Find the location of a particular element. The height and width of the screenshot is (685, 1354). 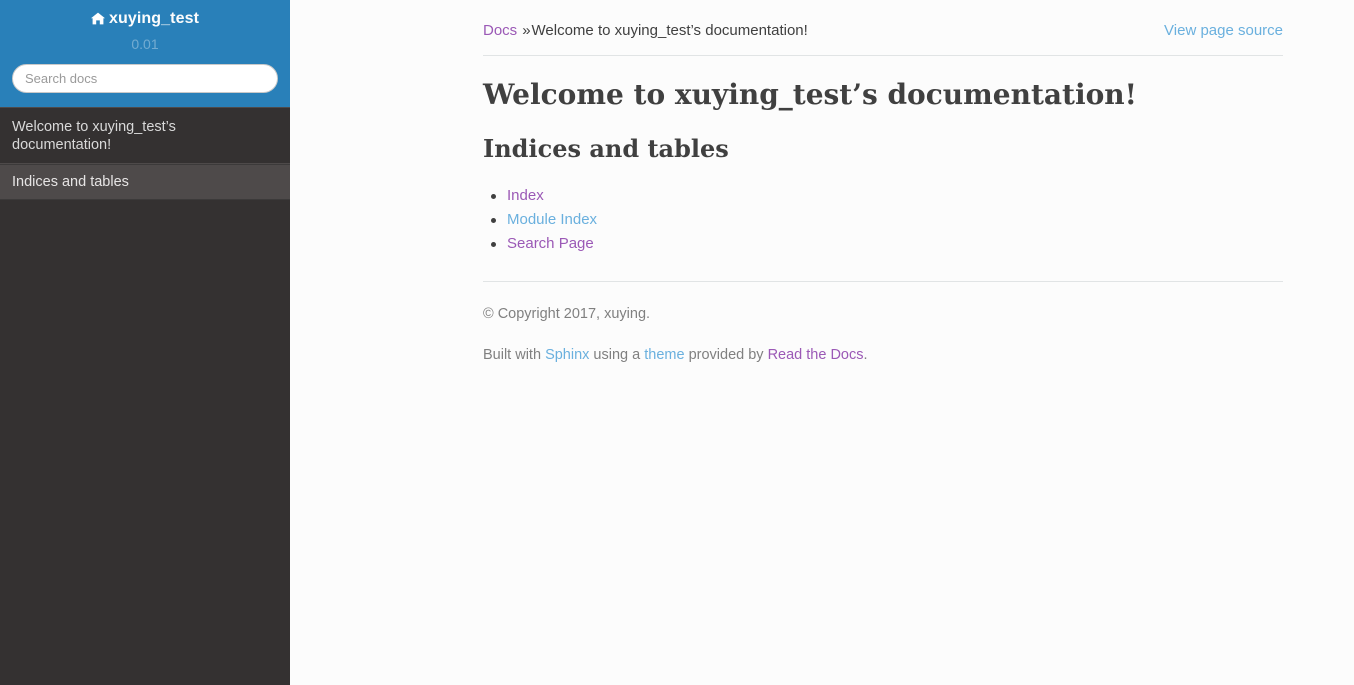

module-index-link: Module Index is located at coordinates (552, 219).